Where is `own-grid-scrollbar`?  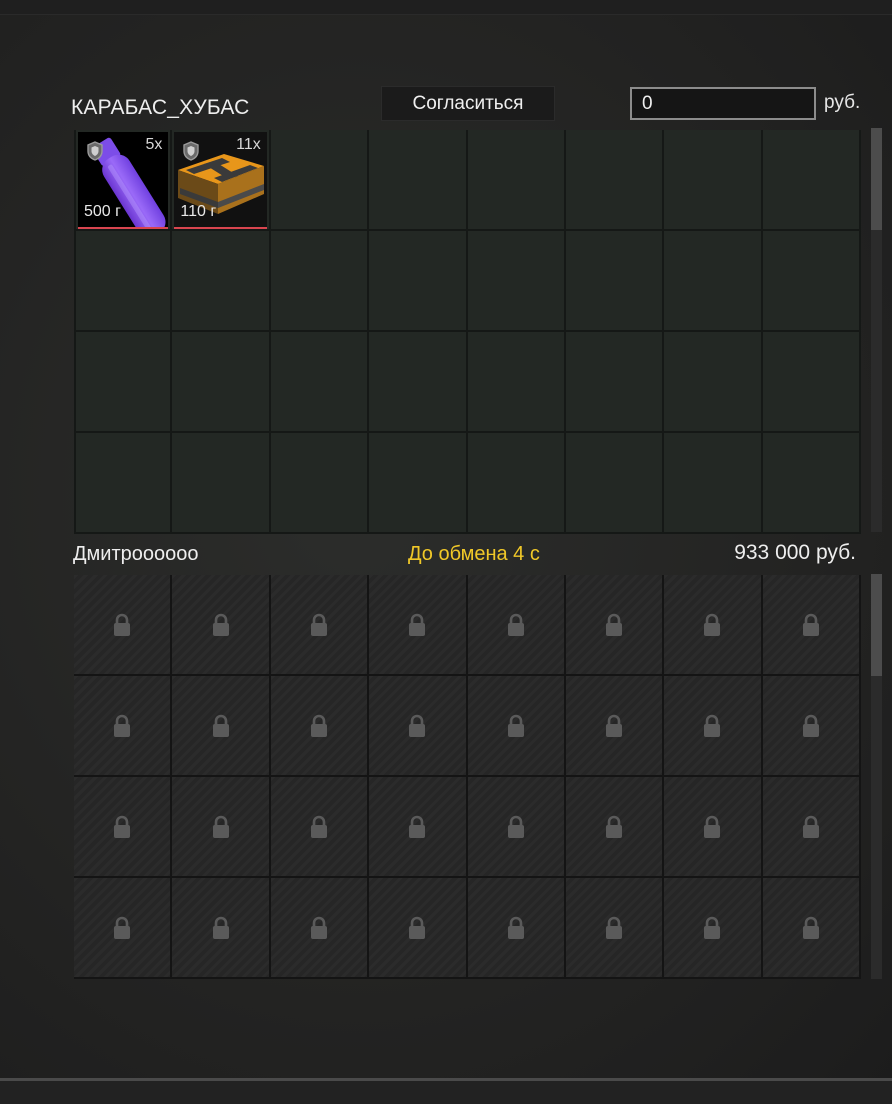 own-grid-scrollbar is located at coordinates (876, 330).